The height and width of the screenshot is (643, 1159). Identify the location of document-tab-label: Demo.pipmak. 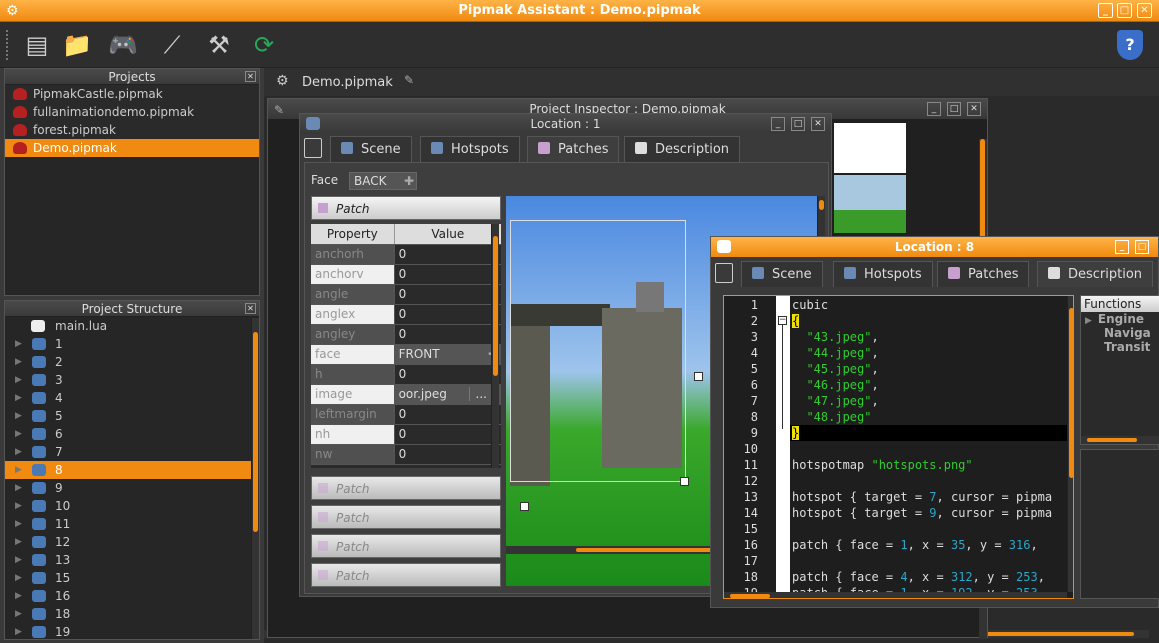
(347, 82).